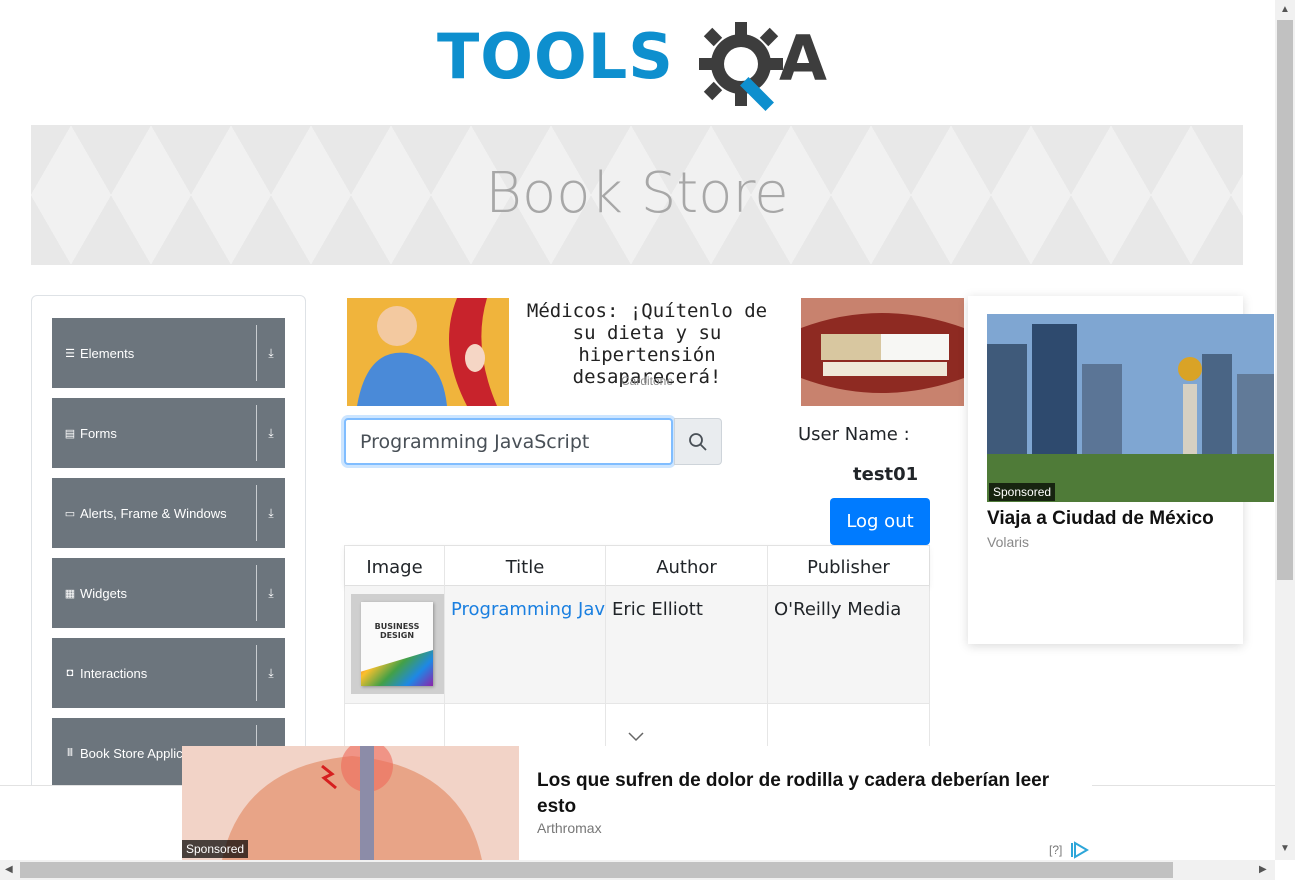 This screenshot has width=1295, height=880. What do you see at coordinates (880, 521) in the screenshot?
I see `logout-button: Log out` at bounding box center [880, 521].